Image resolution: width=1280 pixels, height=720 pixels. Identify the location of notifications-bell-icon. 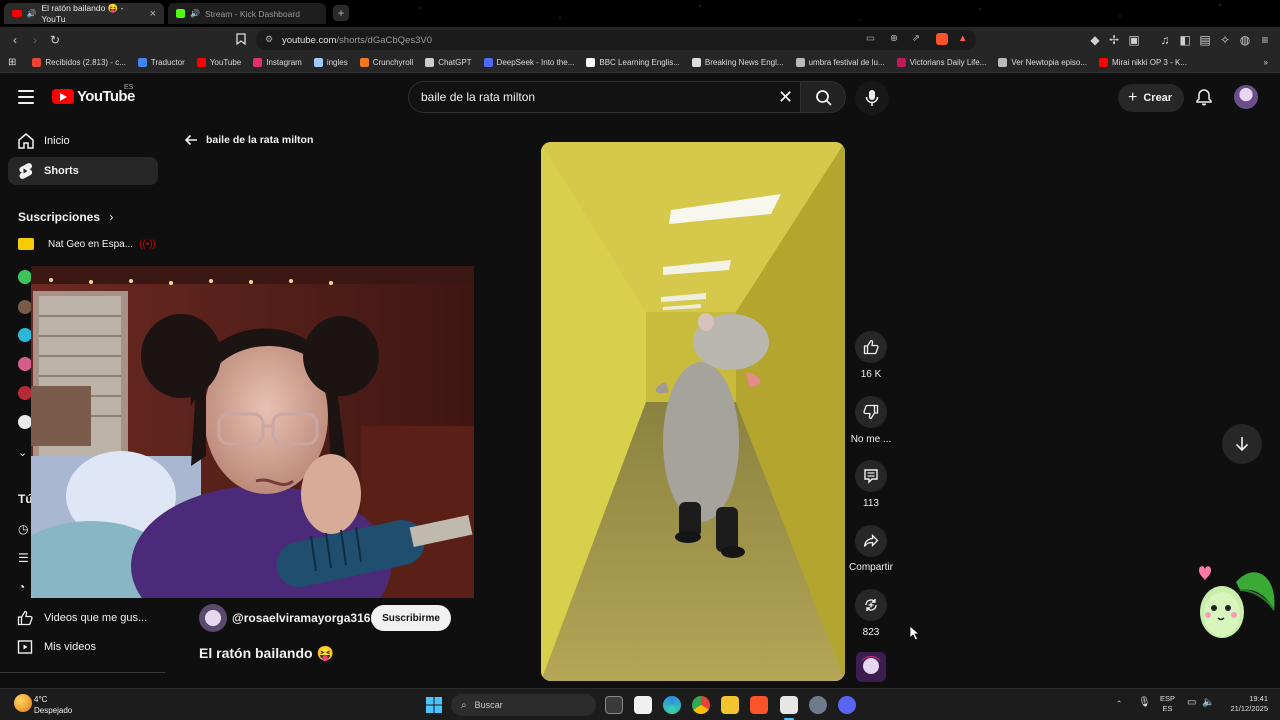
(1204, 97).